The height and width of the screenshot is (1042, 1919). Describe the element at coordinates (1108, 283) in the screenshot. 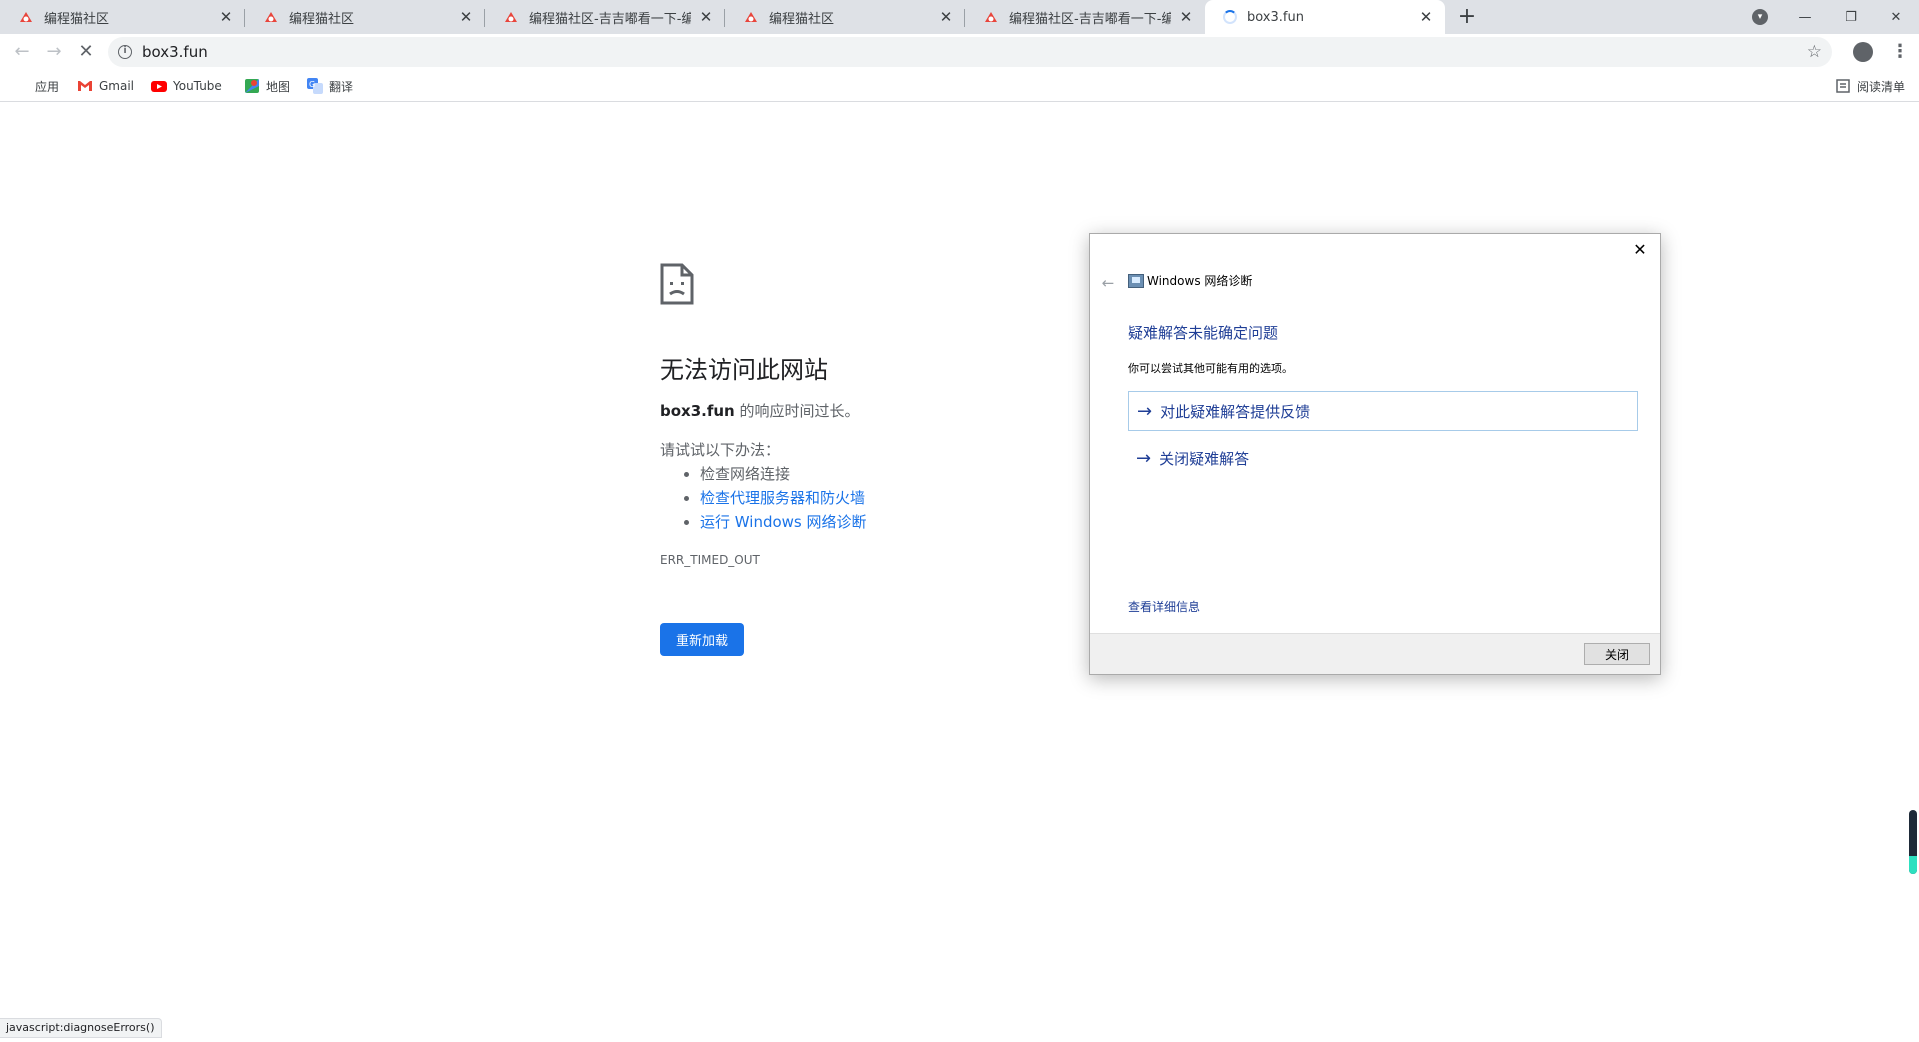

I see `dialog-back-icon: ←` at that location.